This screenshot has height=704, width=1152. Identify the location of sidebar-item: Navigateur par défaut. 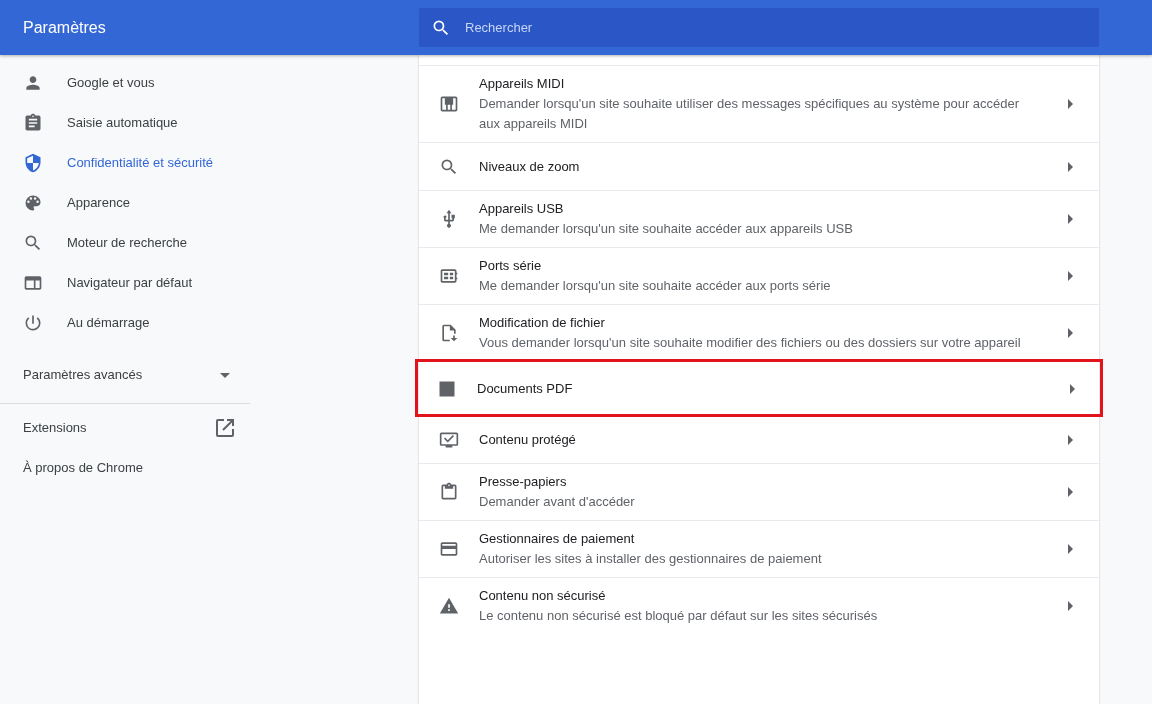
(125, 283).